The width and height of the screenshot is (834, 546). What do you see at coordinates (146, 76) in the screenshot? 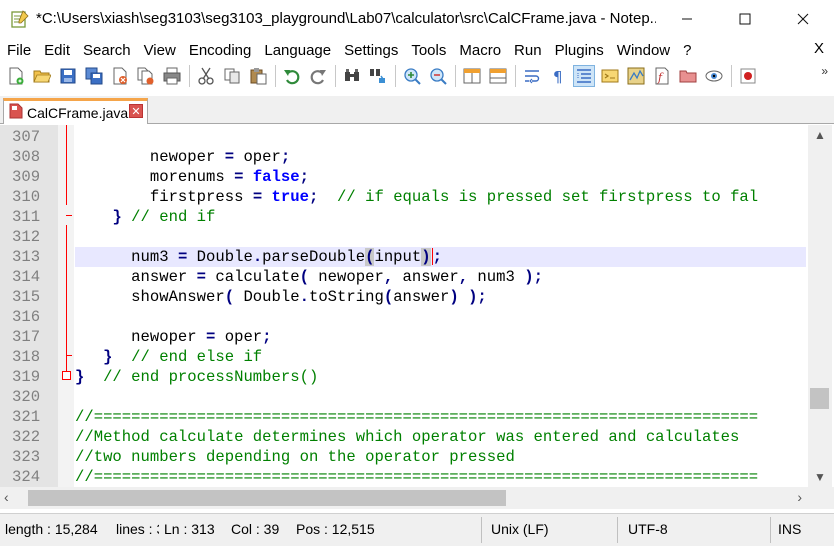
I see `close-all-icon` at bounding box center [146, 76].